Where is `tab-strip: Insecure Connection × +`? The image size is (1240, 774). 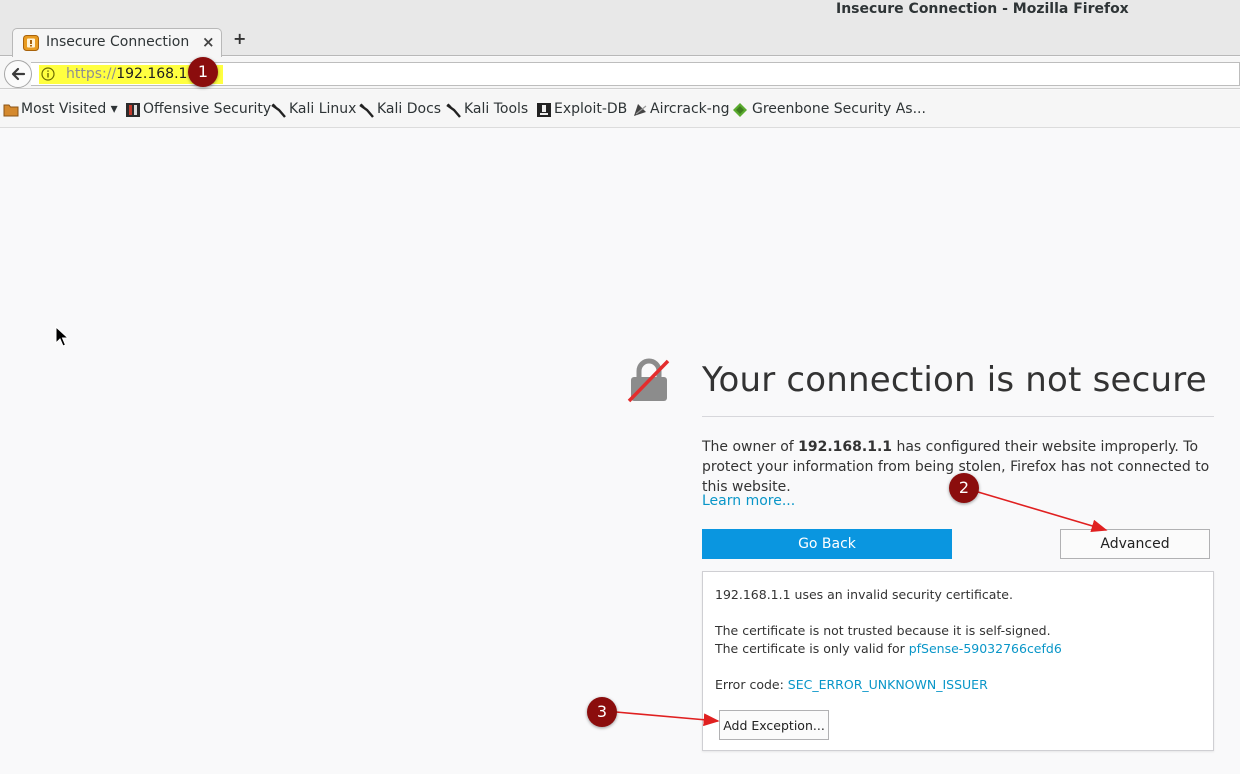
tab-strip: Insecure Connection × + is located at coordinates (620, 41).